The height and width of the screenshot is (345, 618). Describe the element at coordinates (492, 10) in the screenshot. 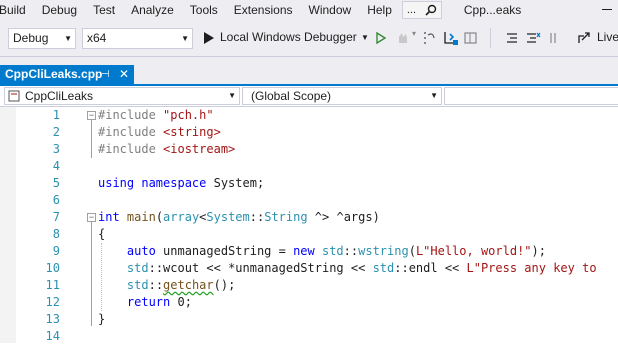

I see `solution-title: Cpp...eaks` at that location.